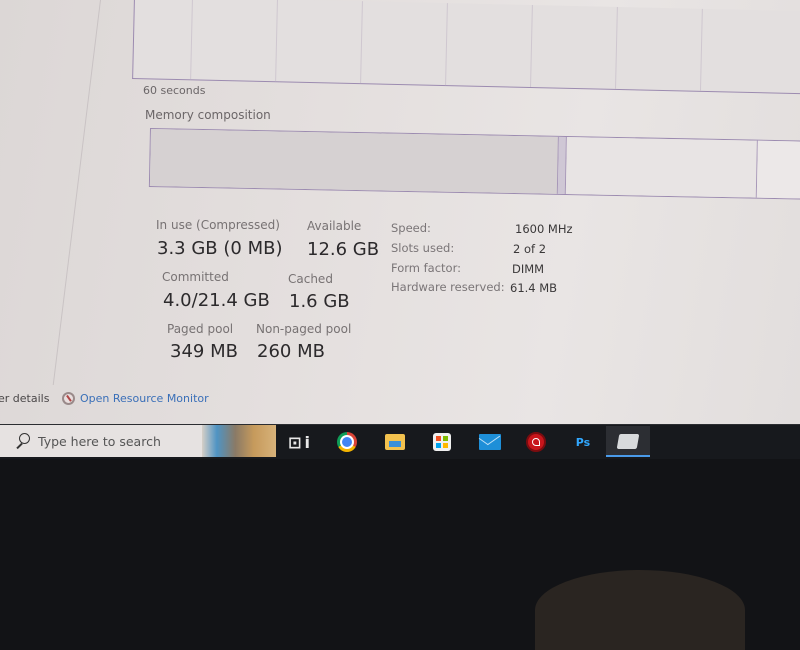 The image size is (800, 650). Describe the element at coordinates (208, 115) in the screenshot. I see `memory-composition-label: Memory composition` at that location.